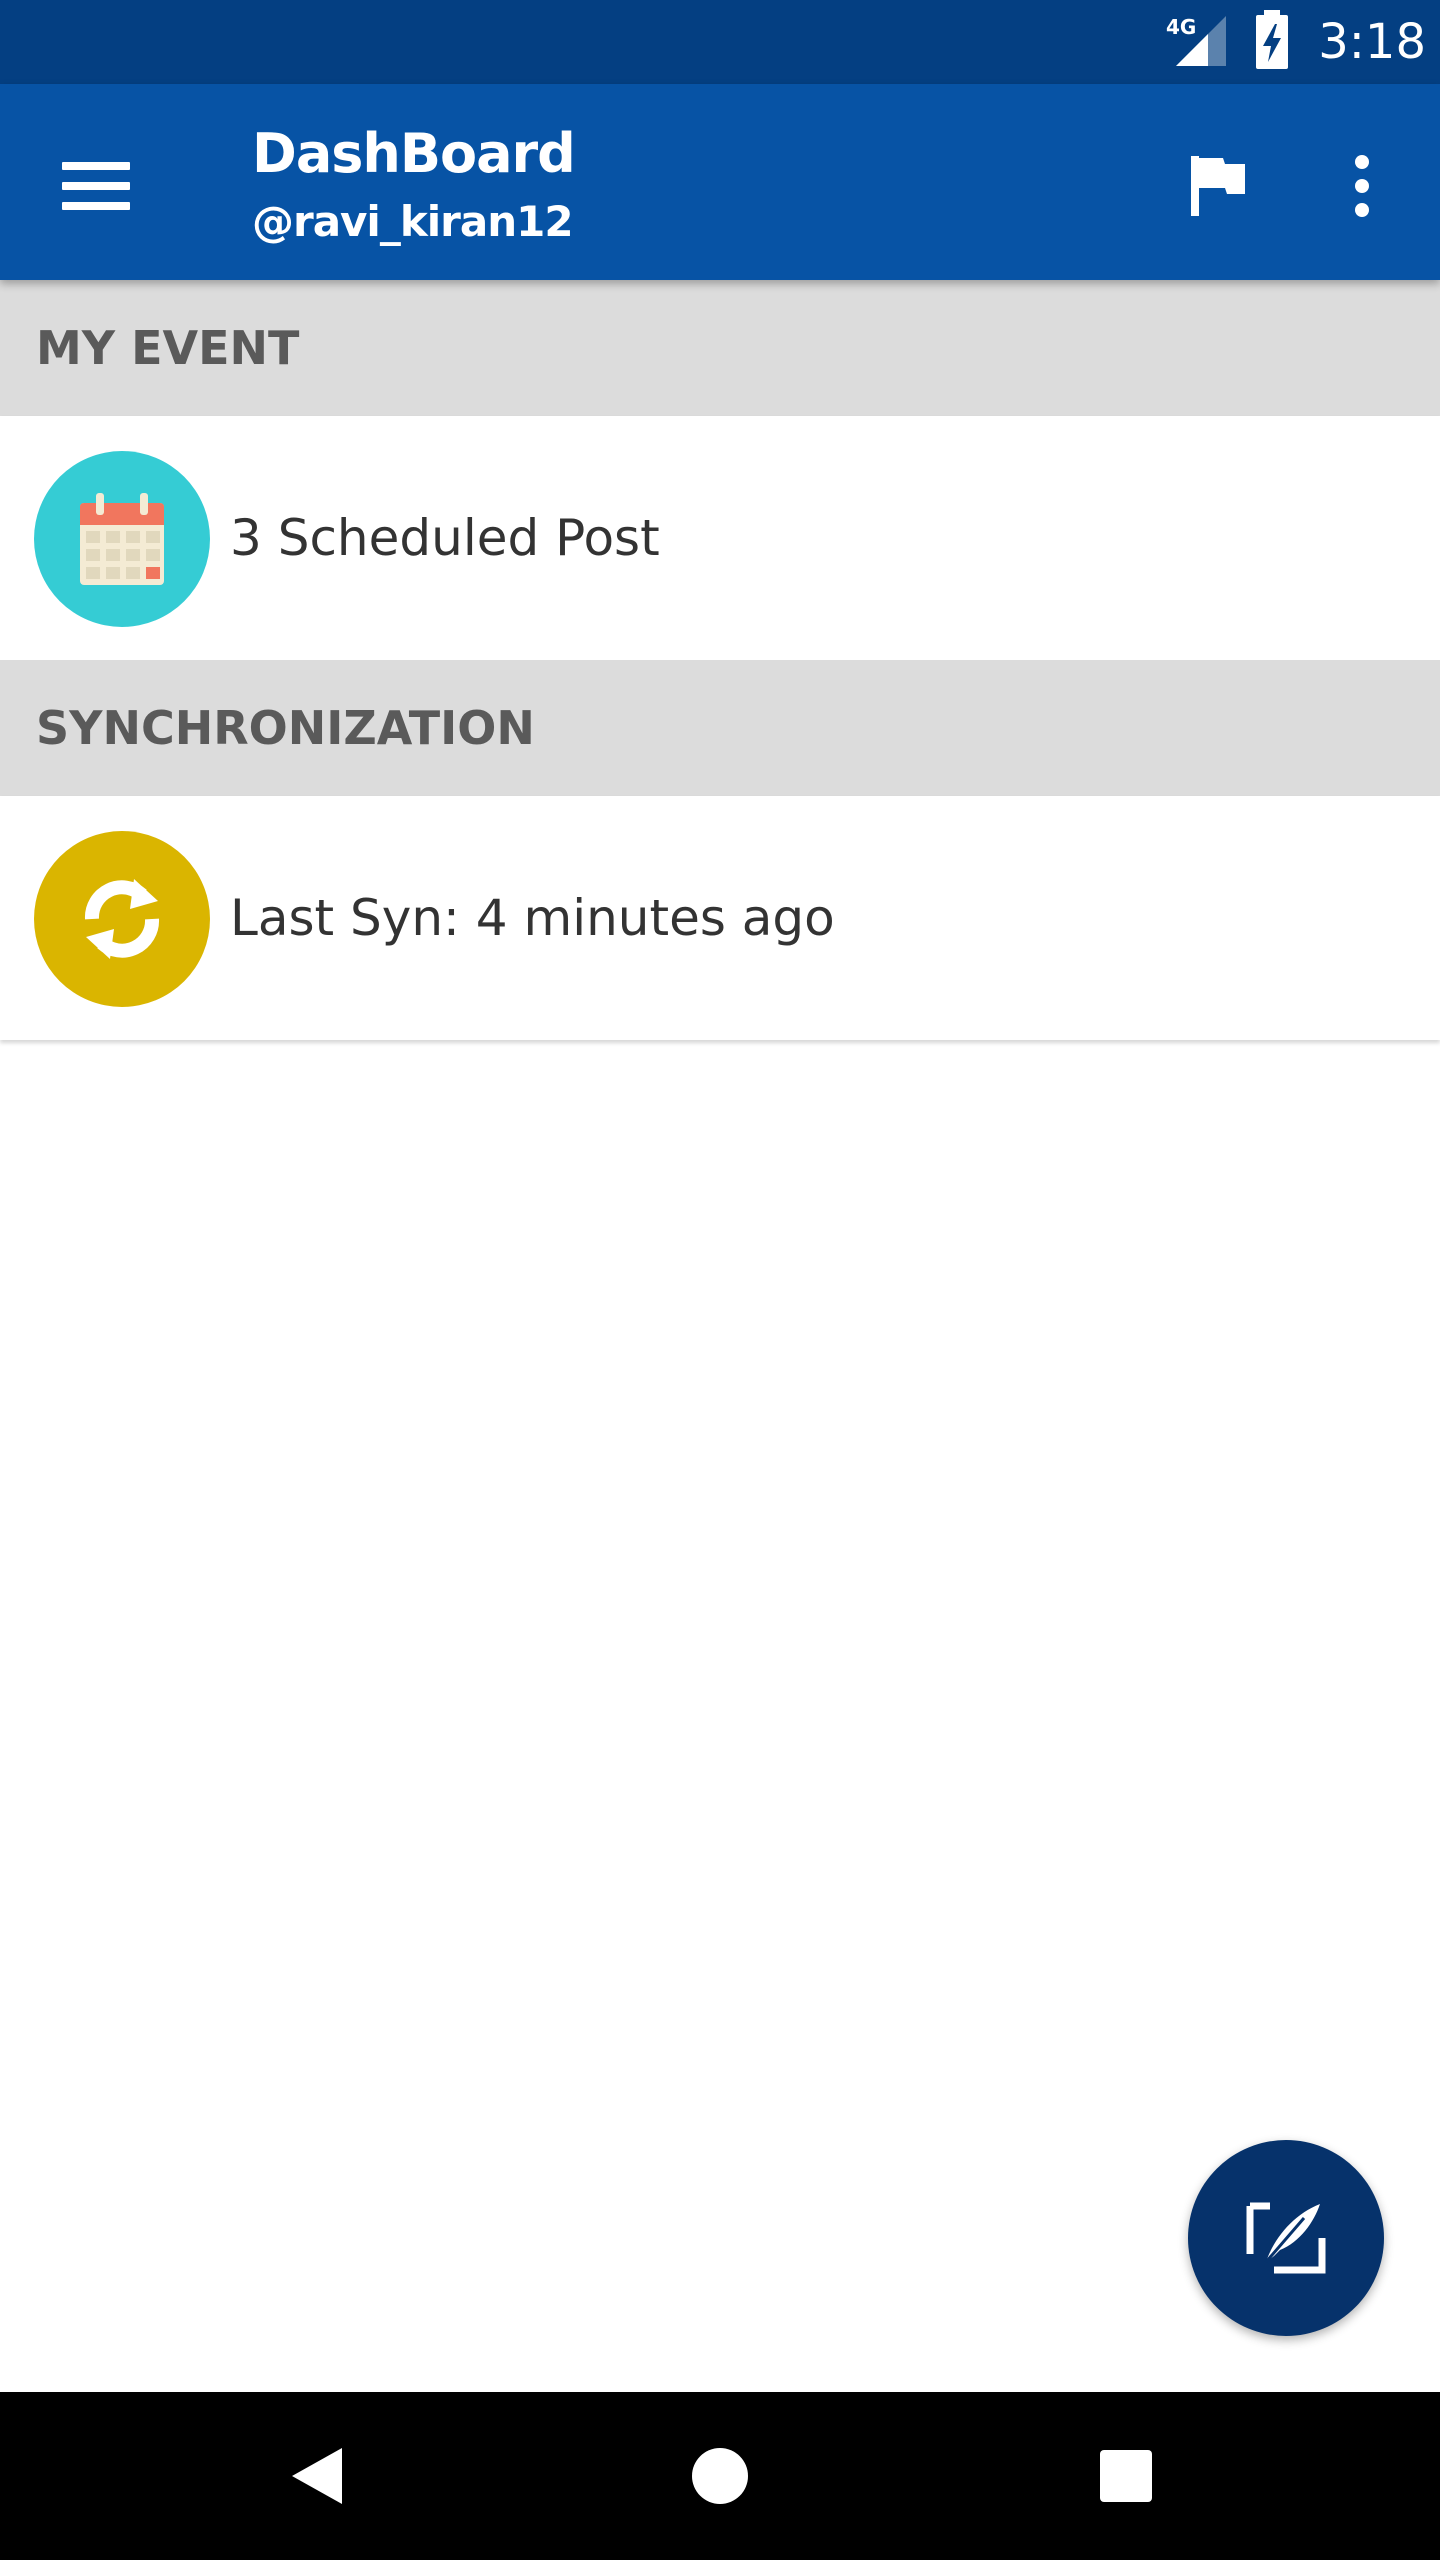  I want to click on flag-icon, so click(1218, 186).